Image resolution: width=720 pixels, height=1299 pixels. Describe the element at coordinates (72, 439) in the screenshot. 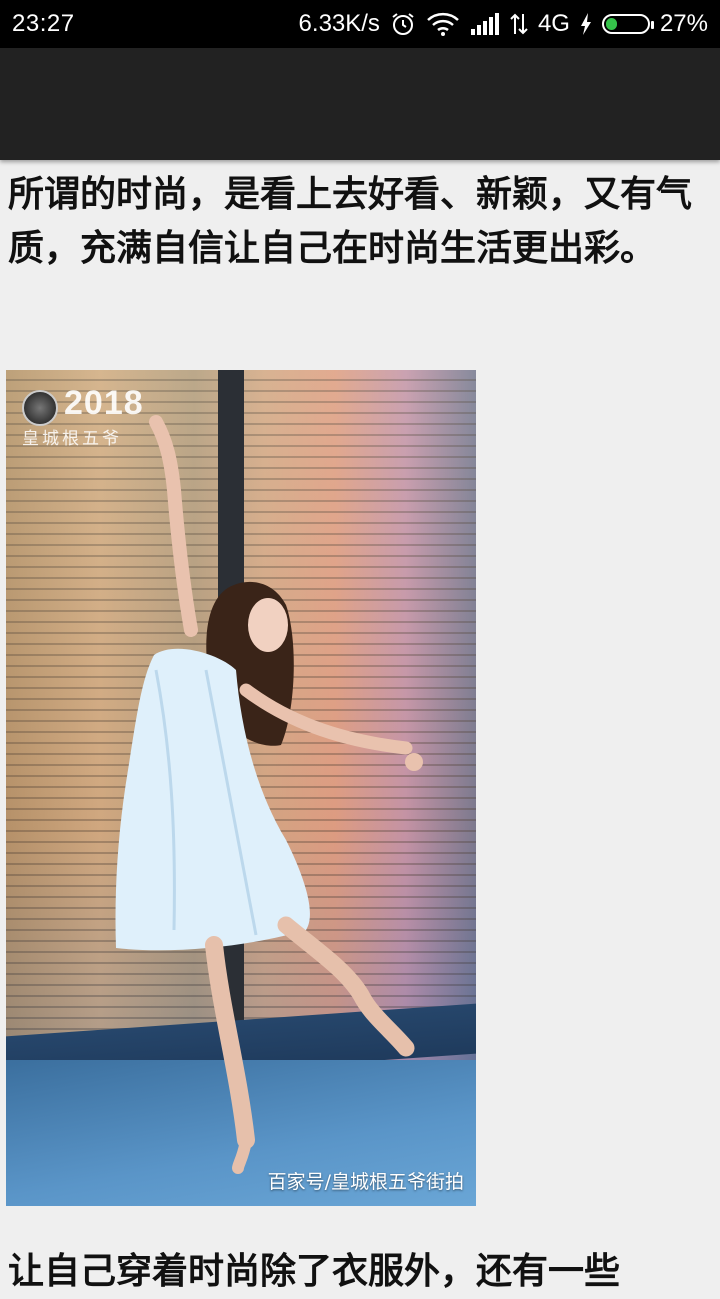

I see `watermark-name: 皇城根五爷` at that location.